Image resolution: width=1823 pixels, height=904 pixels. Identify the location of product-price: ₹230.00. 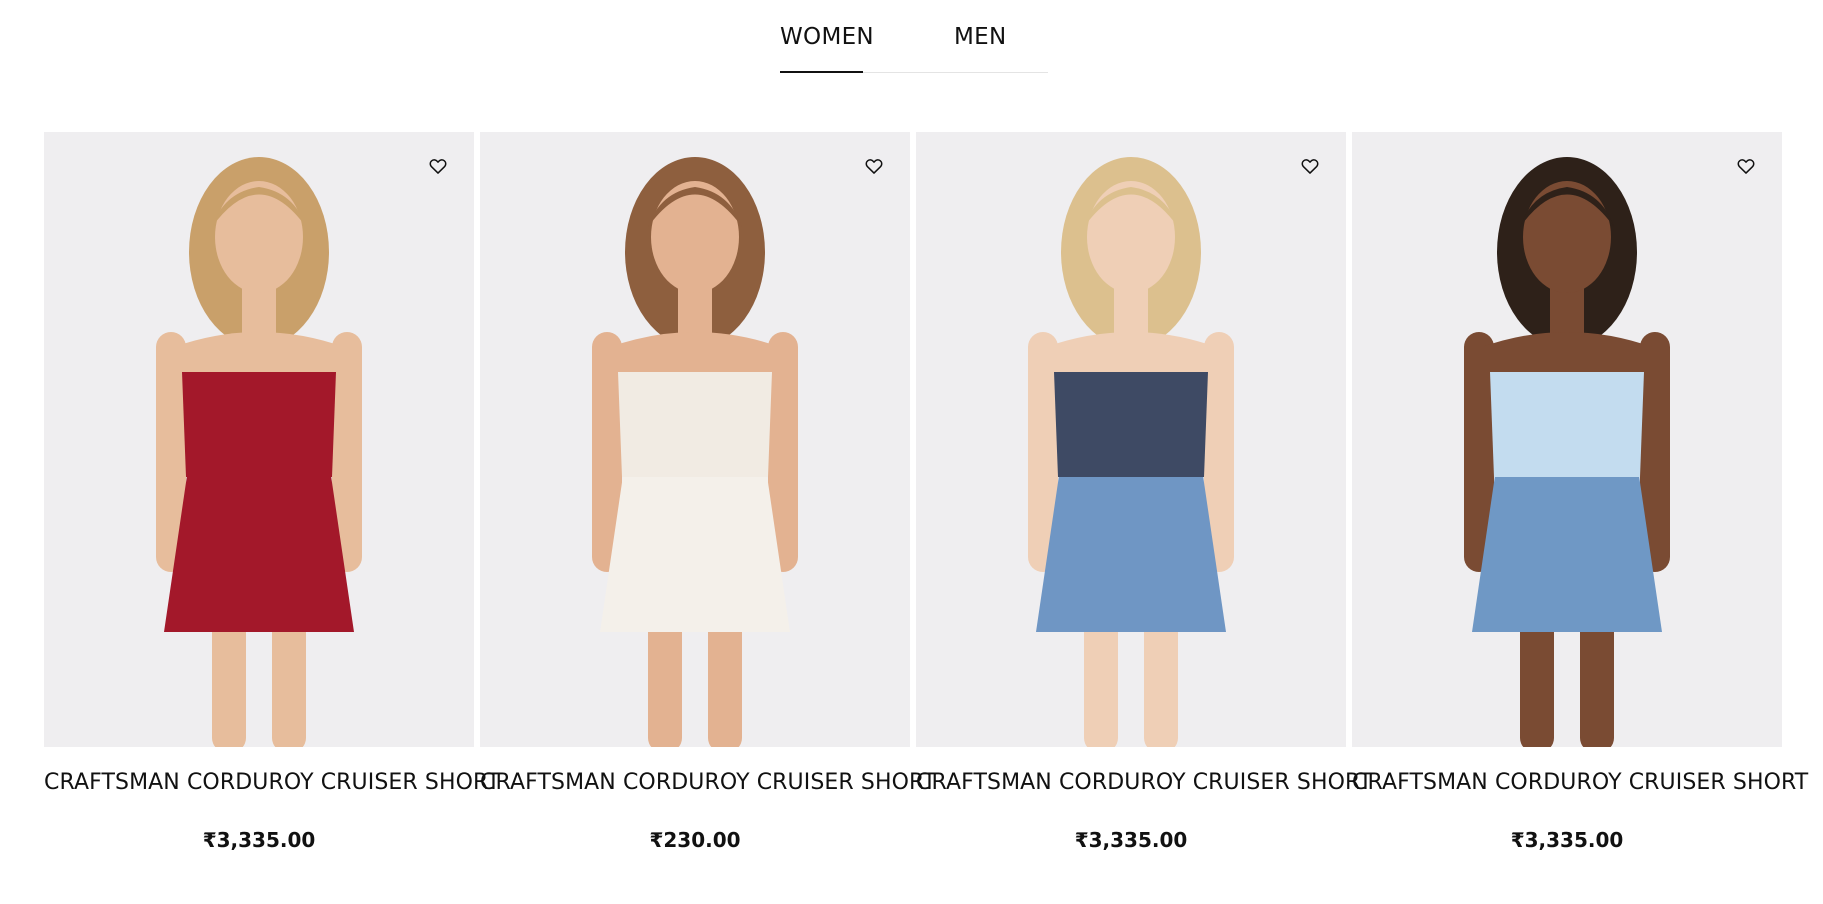
(695, 840).